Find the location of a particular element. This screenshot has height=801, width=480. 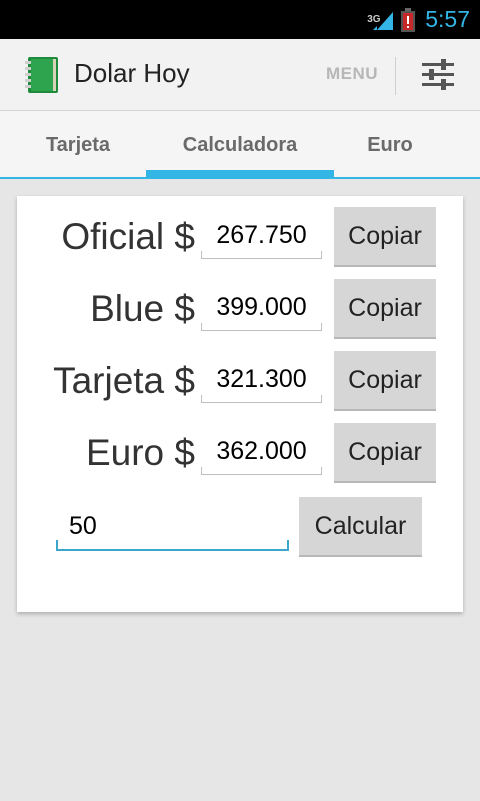

rate-label-oficial: Oficial $ is located at coordinates (128, 236).